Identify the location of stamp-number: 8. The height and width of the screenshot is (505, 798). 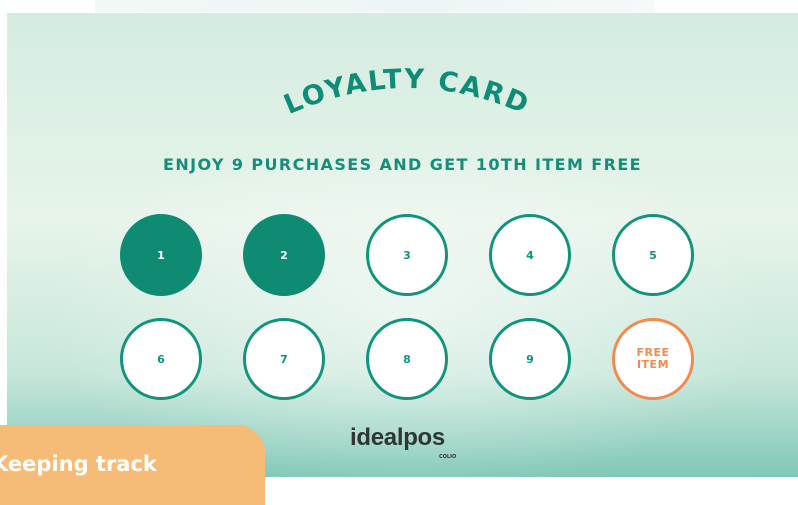
(407, 359).